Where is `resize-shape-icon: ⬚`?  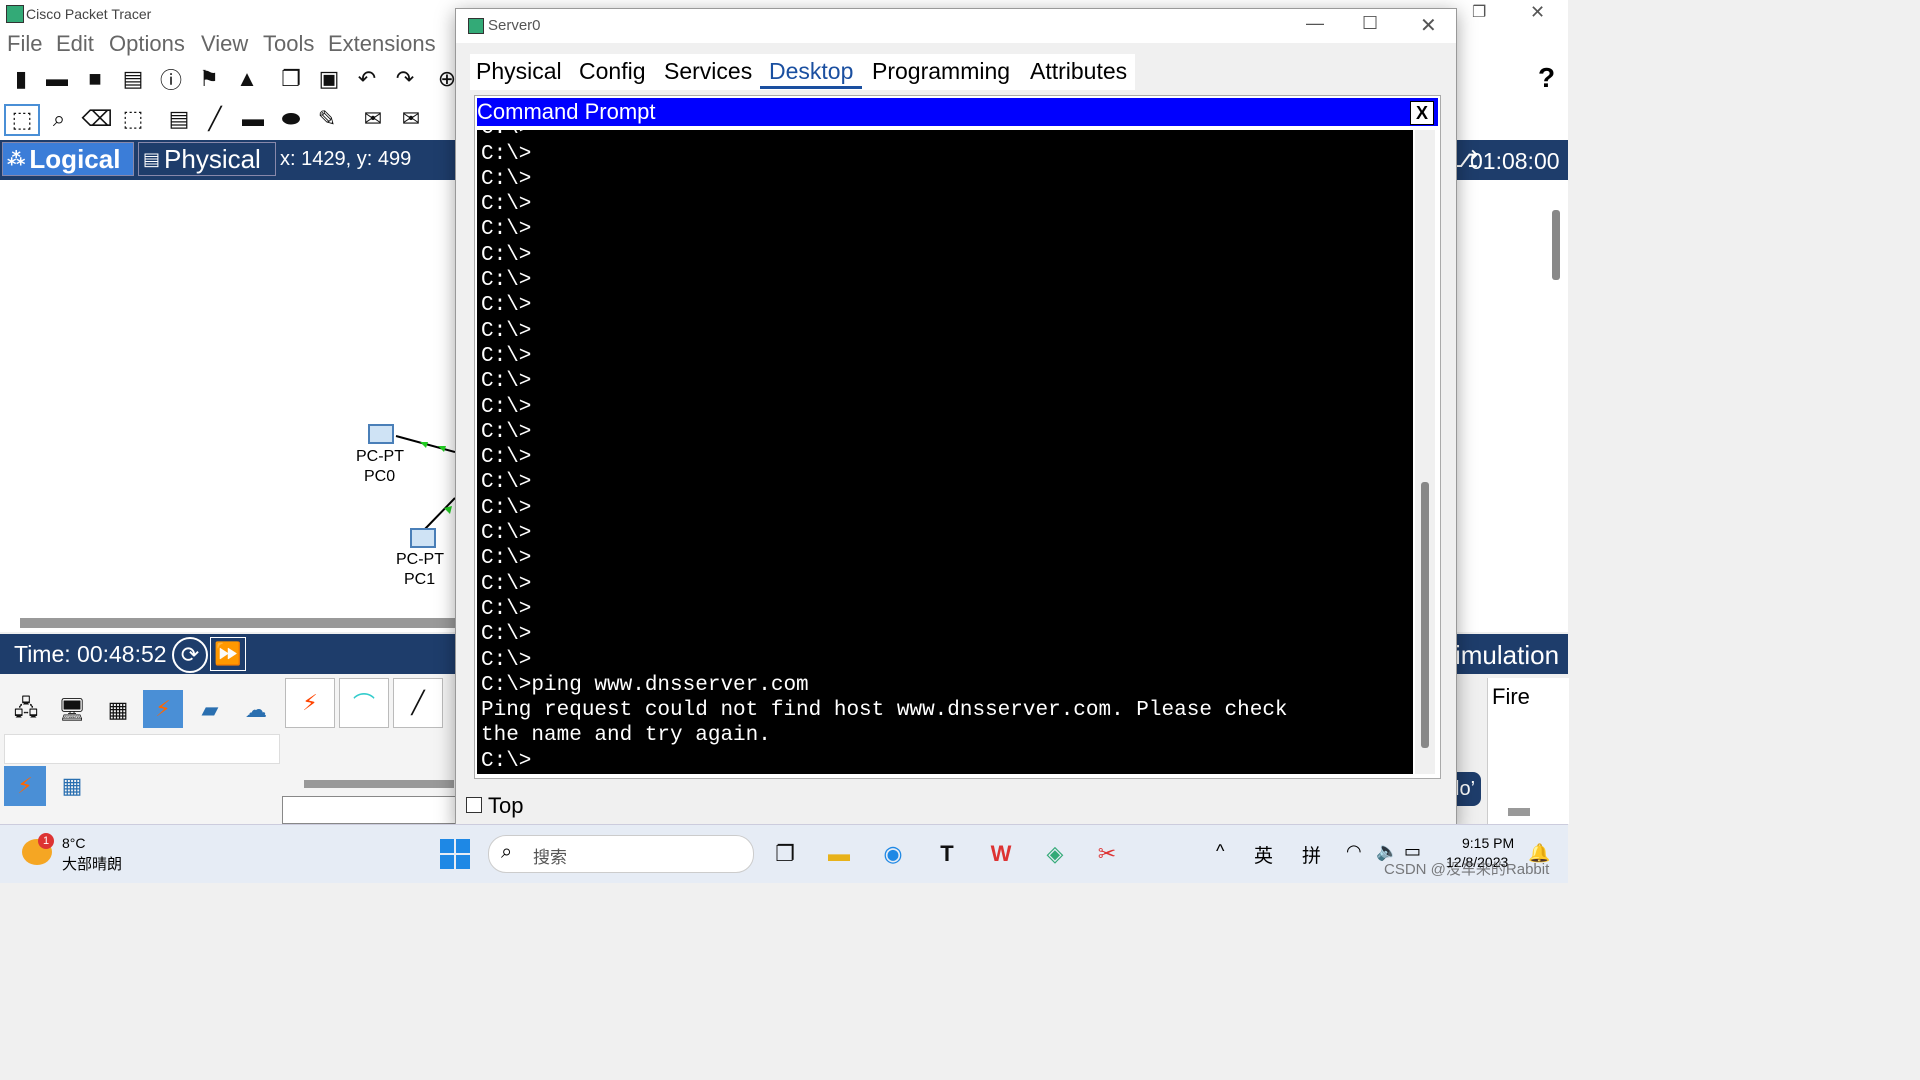 resize-shape-icon: ⬚ is located at coordinates (133, 119).